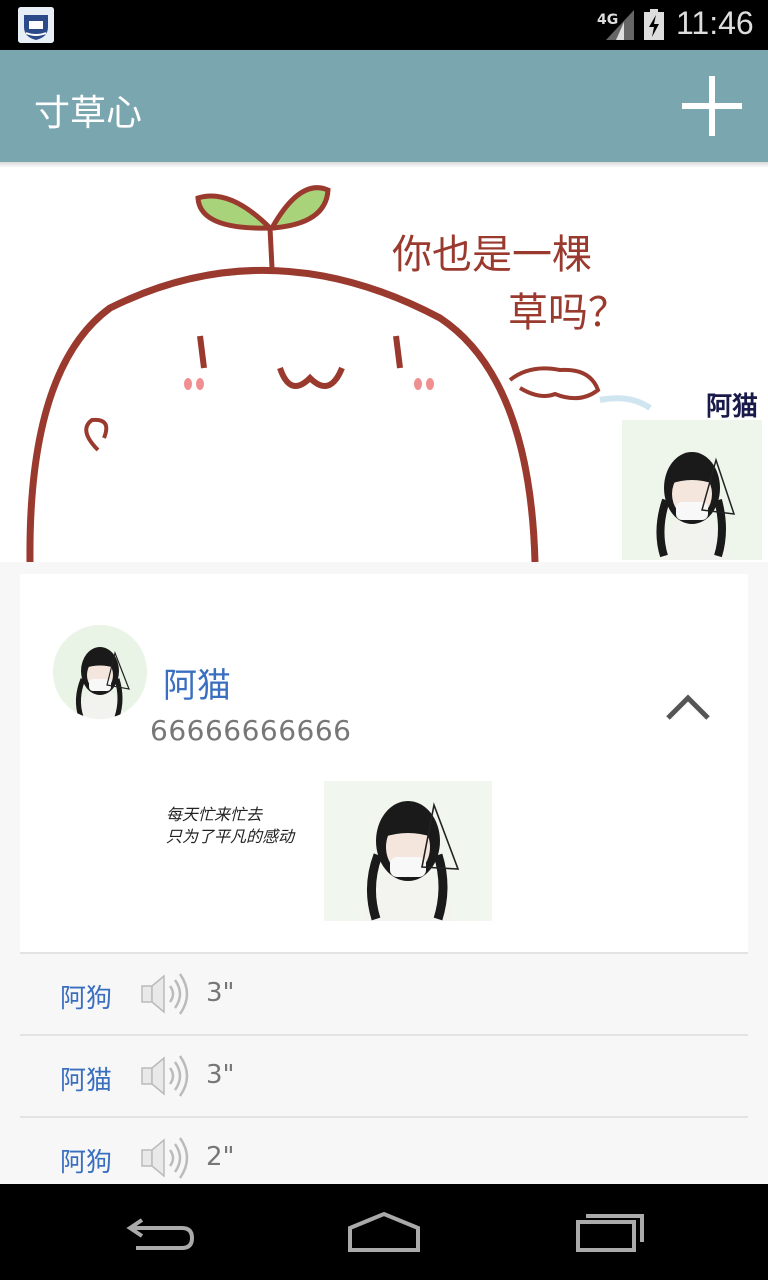  Describe the element at coordinates (688, 707) in the screenshot. I see `chevron-up-icon` at that location.